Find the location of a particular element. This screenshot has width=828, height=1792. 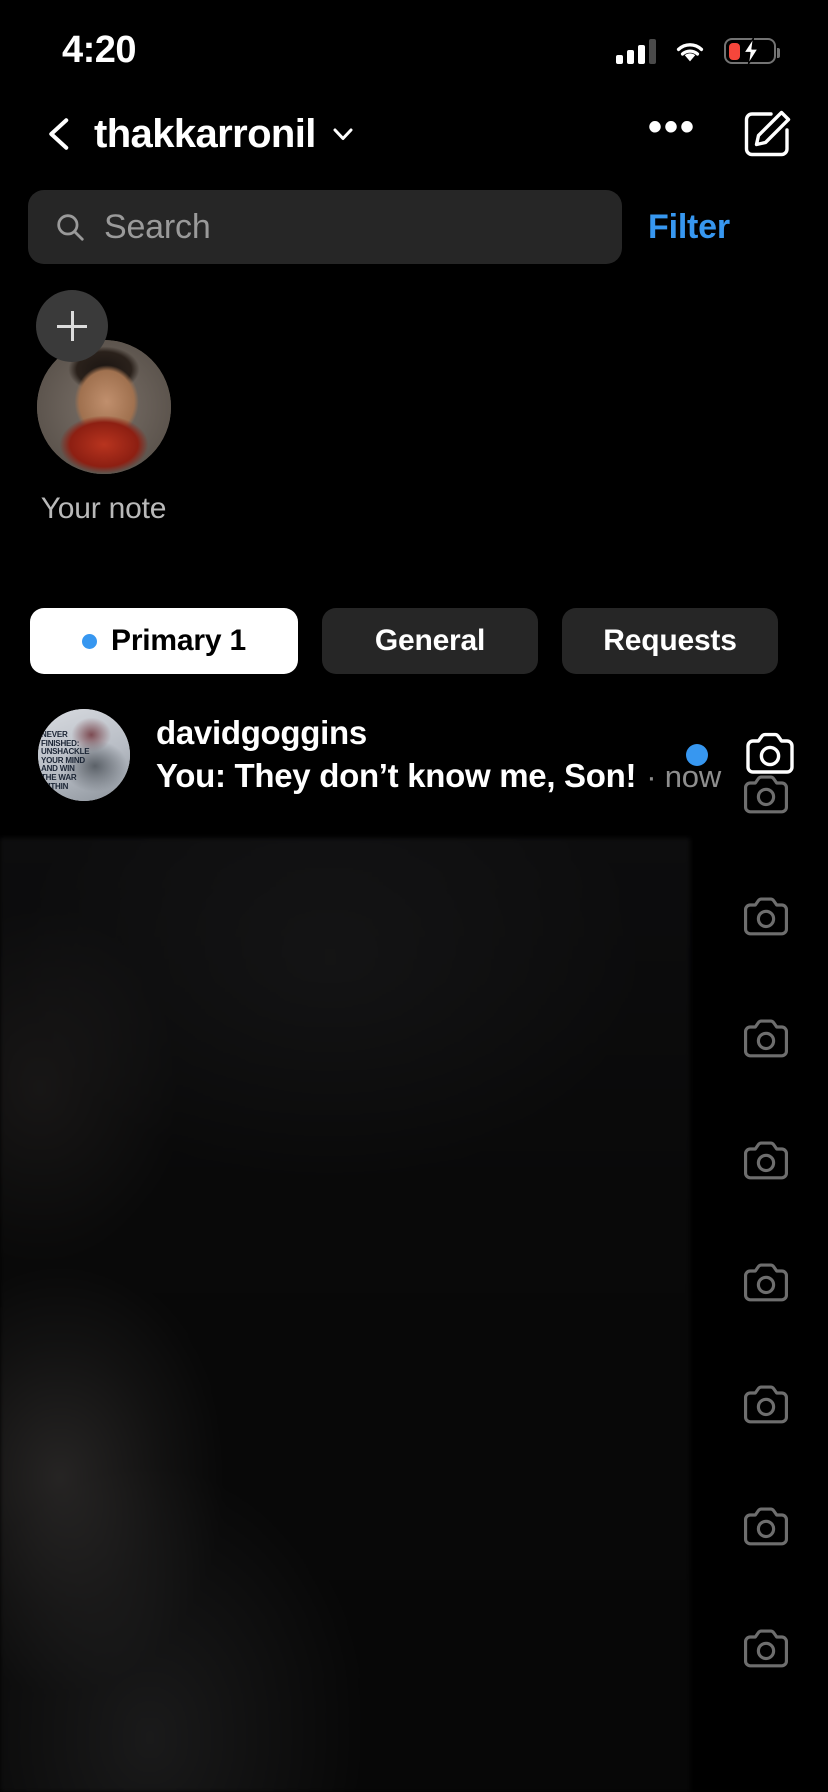

cellular-signal-icon is located at coordinates (636, 51).